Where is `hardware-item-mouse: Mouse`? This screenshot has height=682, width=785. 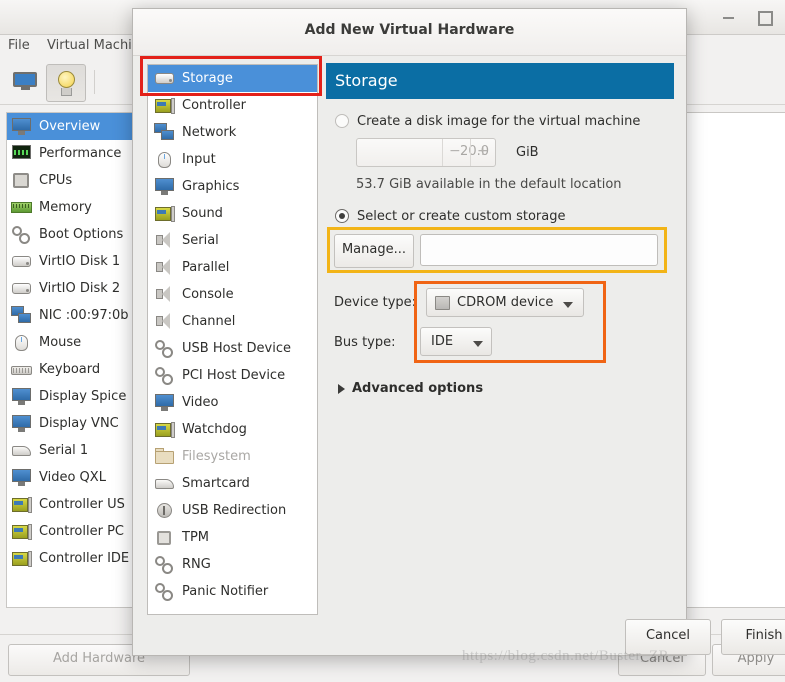
hardware-item-mouse: Mouse is located at coordinates (74, 342).